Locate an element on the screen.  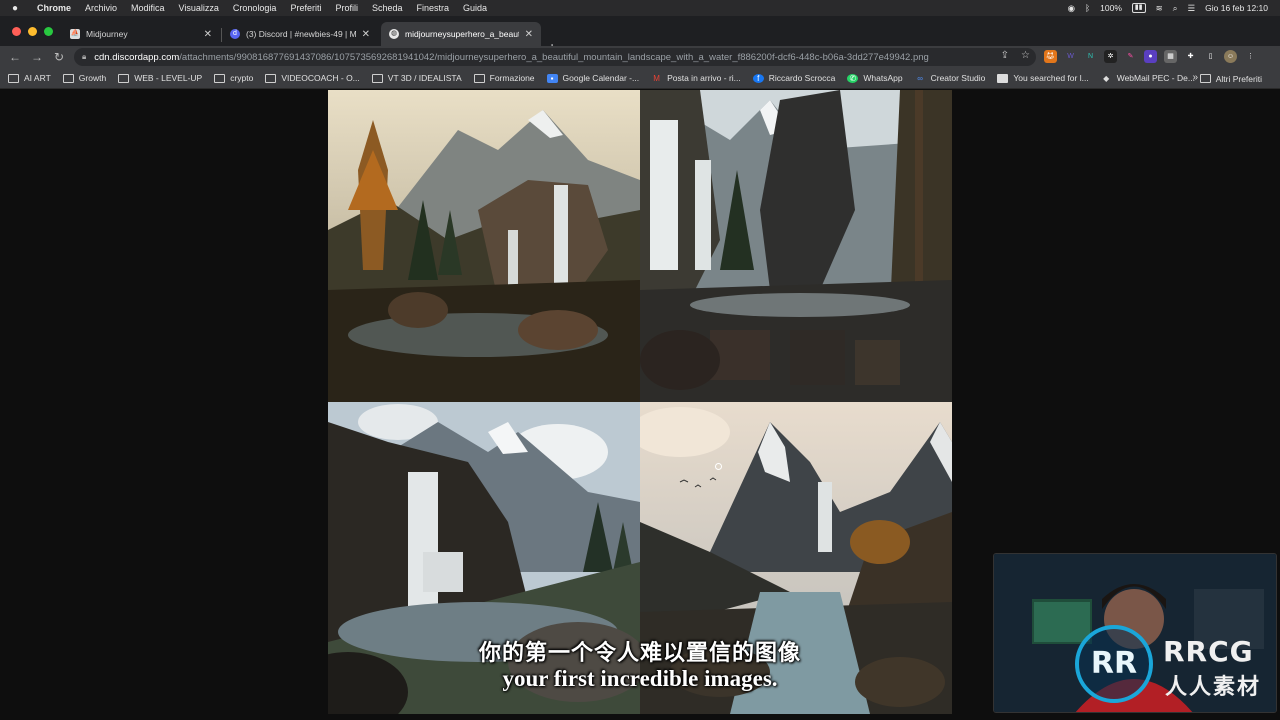
window-controls is located at coordinates (32, 31).